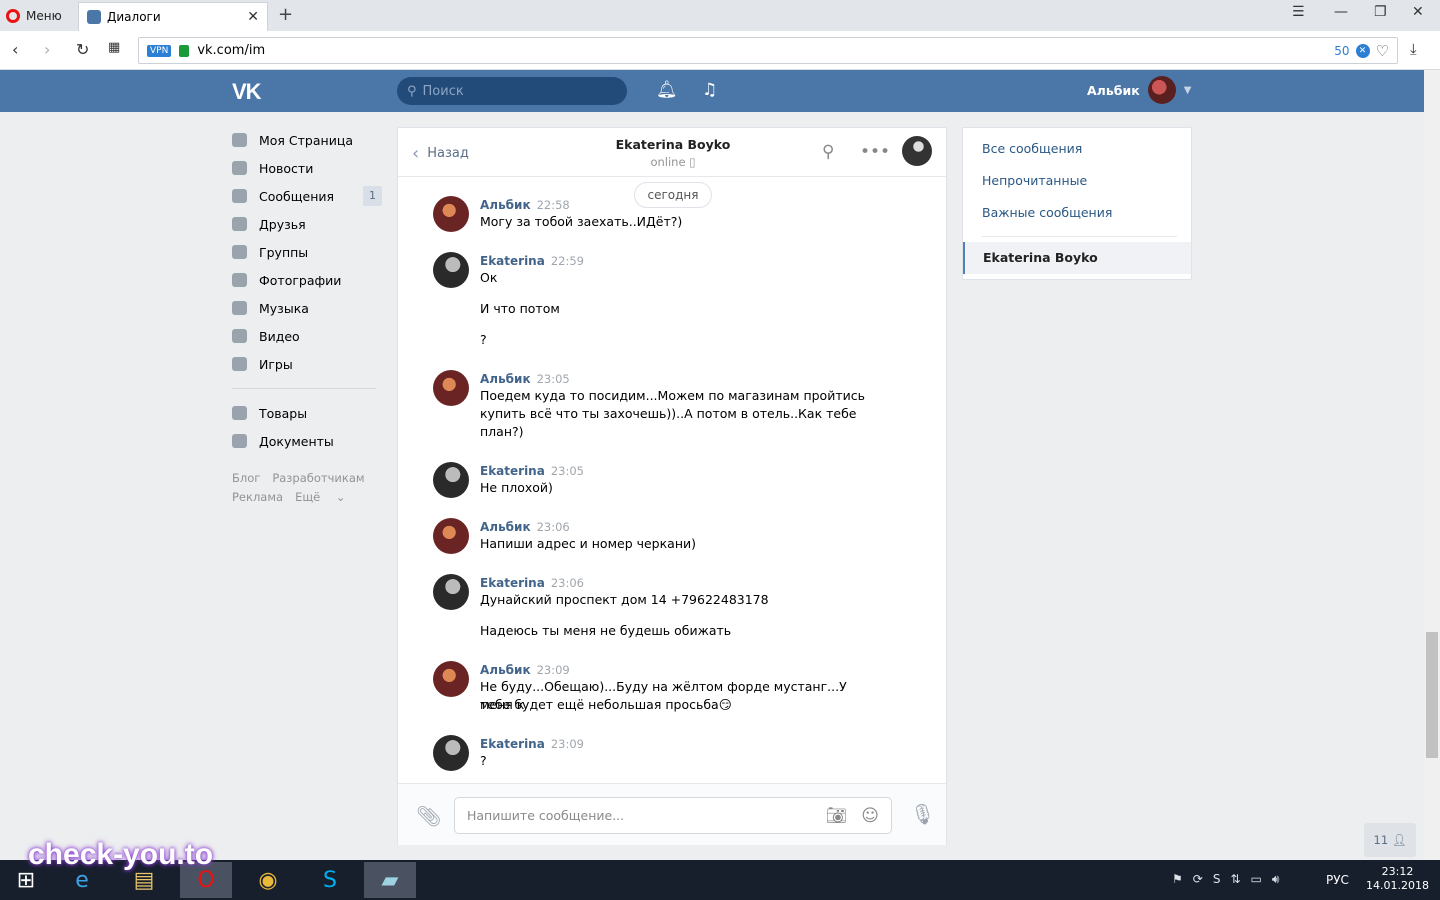 The width and height of the screenshot is (1440, 900). What do you see at coordinates (870, 816) in the screenshot?
I see `emoji-icon: ☺` at bounding box center [870, 816].